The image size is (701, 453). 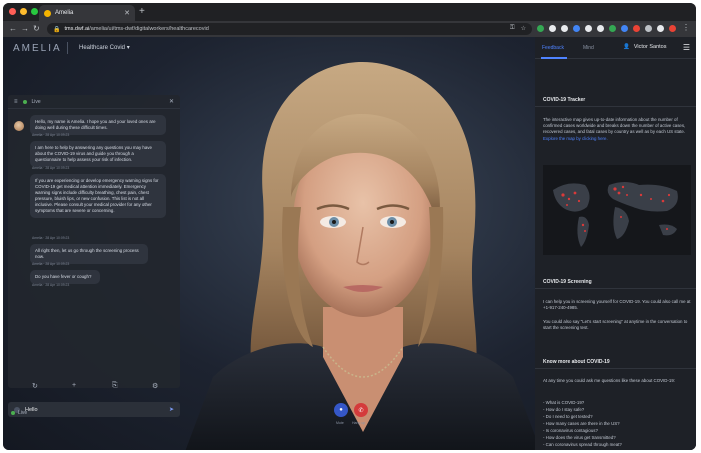 What do you see at coordinates (617, 416) in the screenshot?
I see `question-item: - Do I need to get tested?` at bounding box center [617, 416].